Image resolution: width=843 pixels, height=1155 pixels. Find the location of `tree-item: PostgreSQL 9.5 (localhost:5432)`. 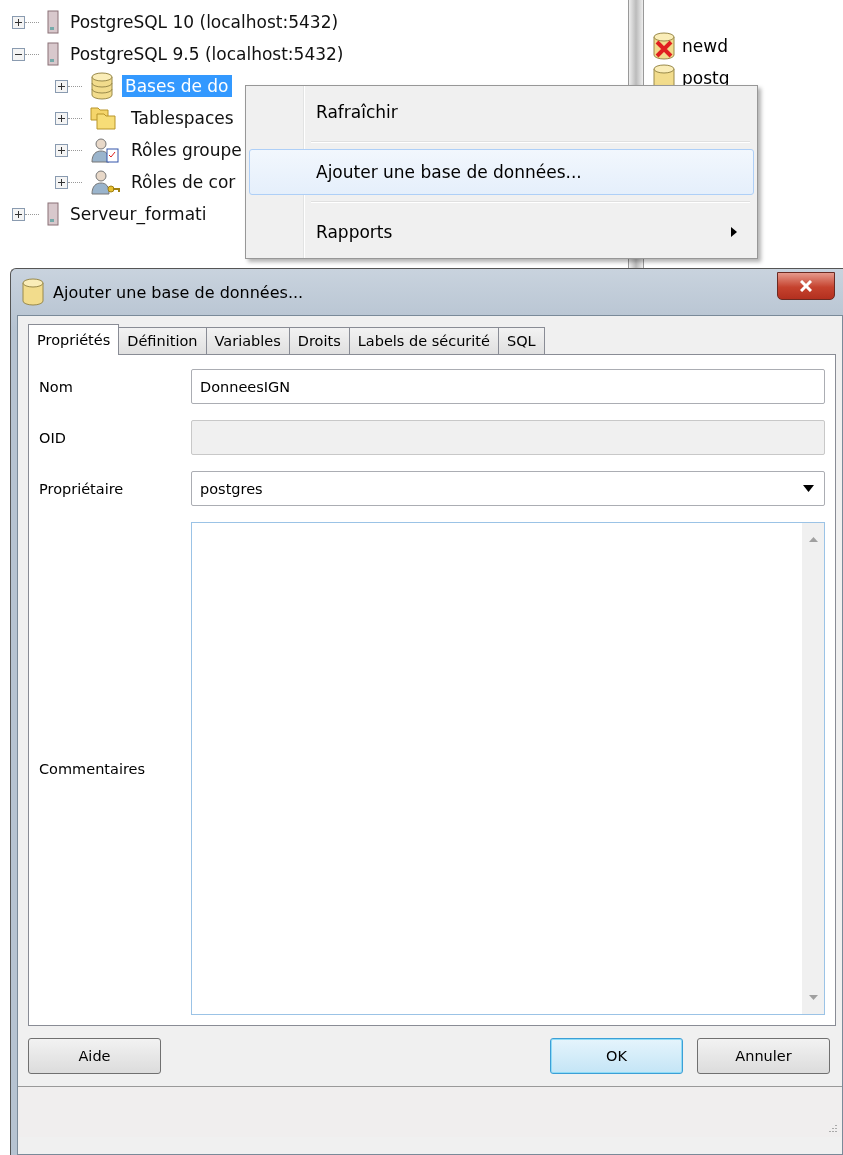

tree-item: PostgreSQL 9.5 (localhost:5432) is located at coordinates (207, 54).